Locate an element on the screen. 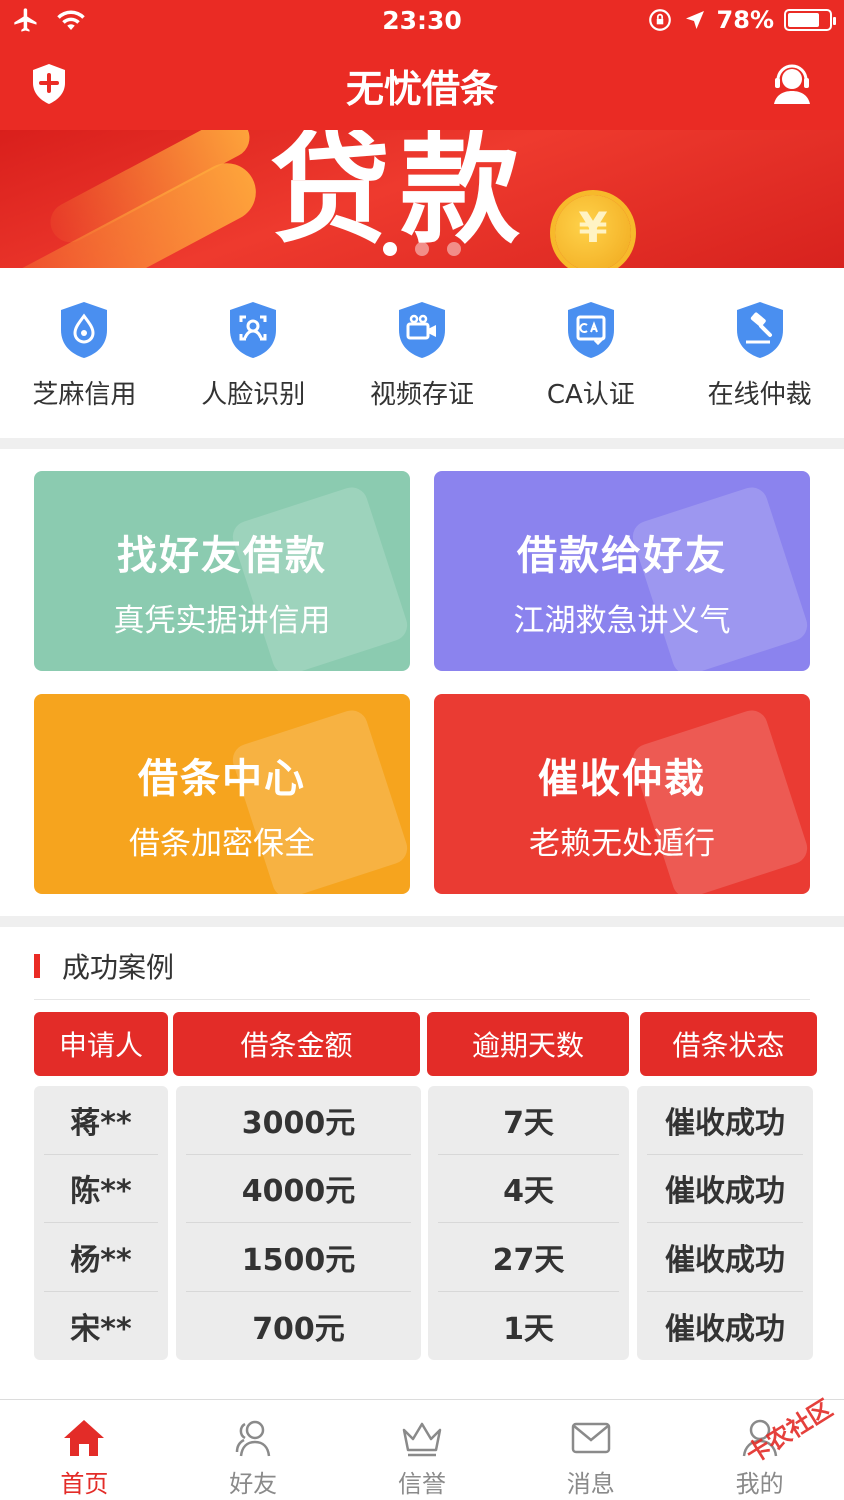  tab-label: 信誉 is located at coordinates (421, 1484).